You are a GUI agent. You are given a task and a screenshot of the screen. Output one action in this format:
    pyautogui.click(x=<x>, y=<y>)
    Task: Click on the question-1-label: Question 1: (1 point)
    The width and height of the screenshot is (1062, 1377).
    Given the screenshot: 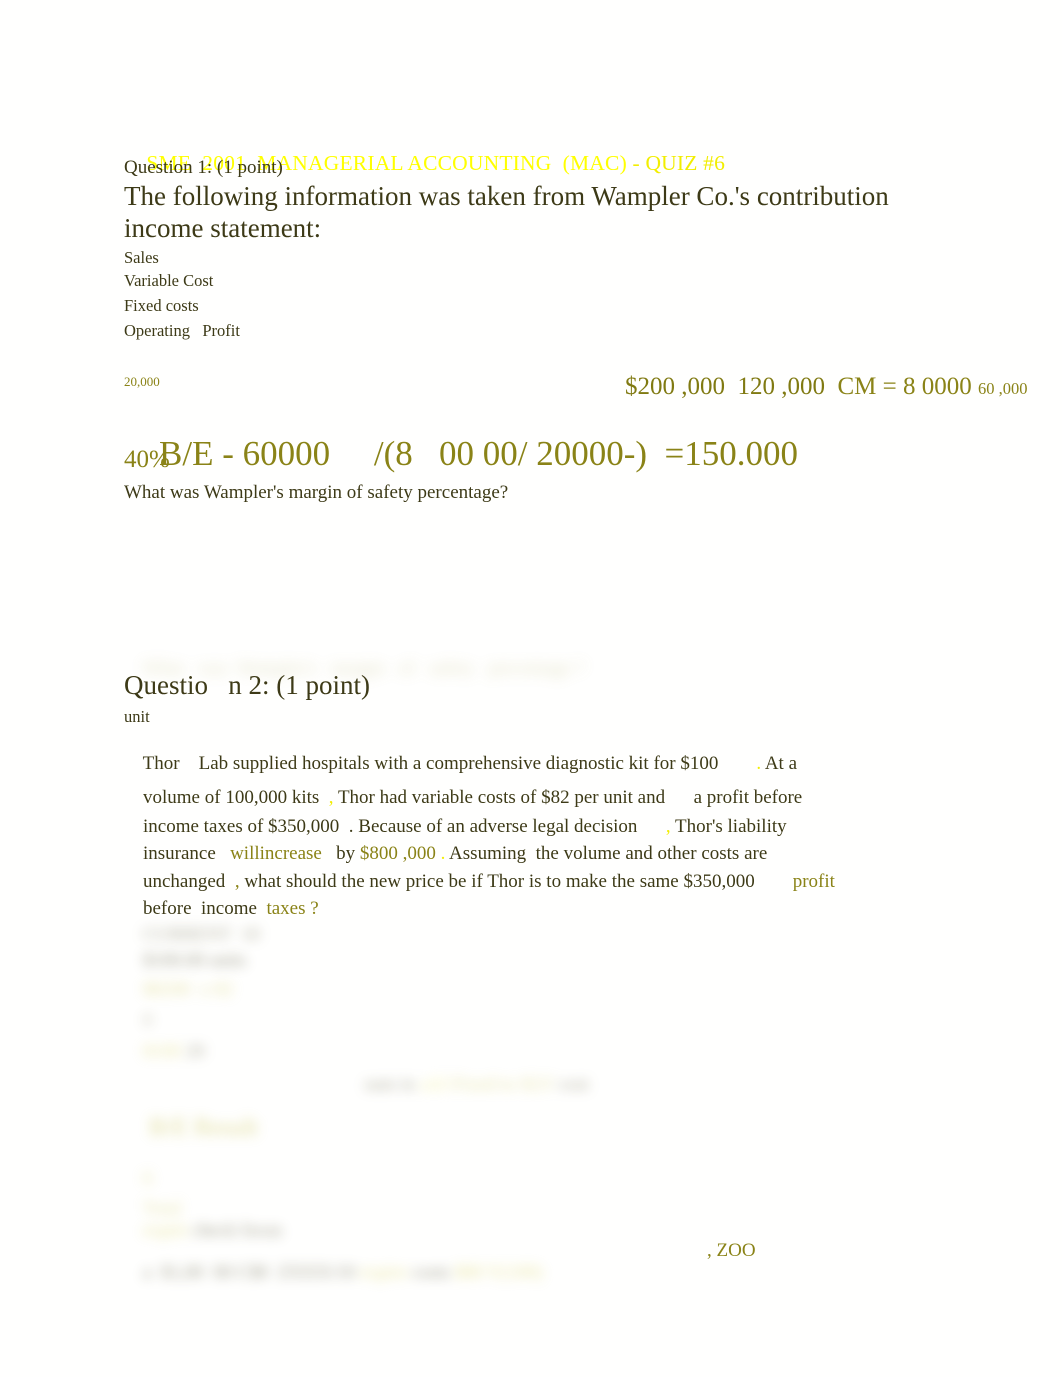 What is the action you would take?
    pyautogui.click(x=203, y=167)
    